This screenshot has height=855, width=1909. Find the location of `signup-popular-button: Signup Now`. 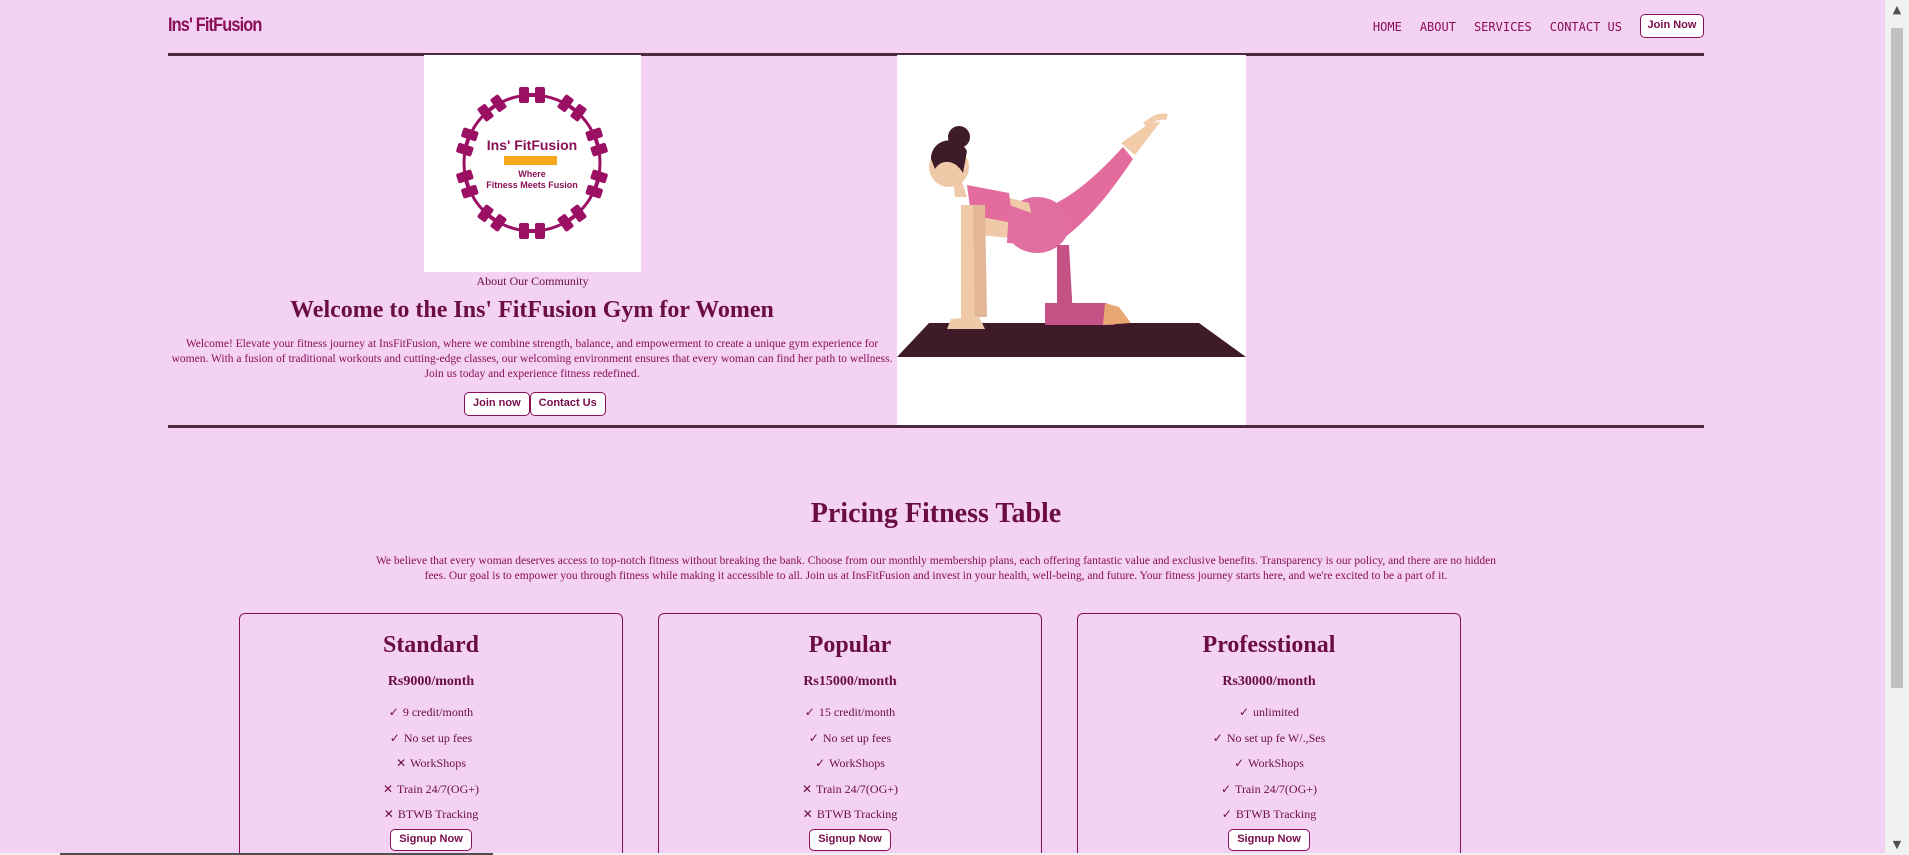

signup-popular-button: Signup Now is located at coordinates (850, 839).